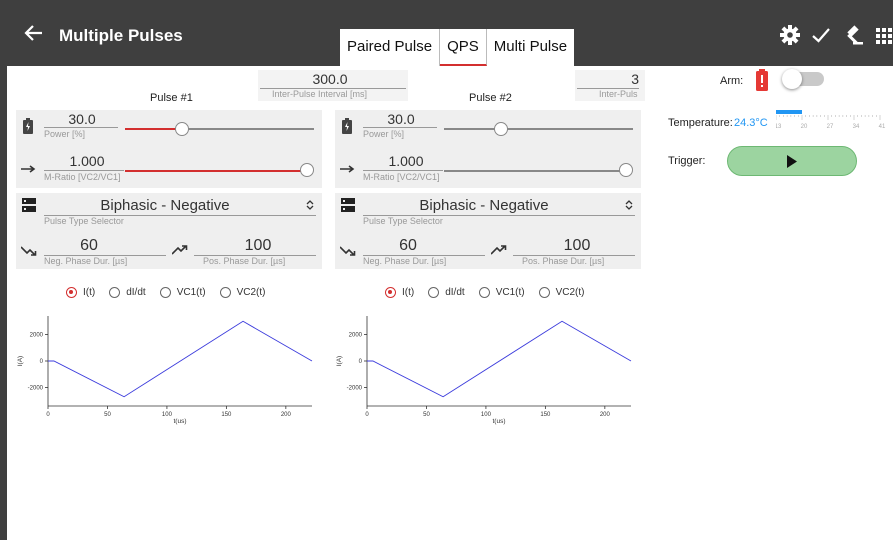 The width and height of the screenshot is (893, 540). I want to click on temperature-tick-label: 27, so click(830, 127).